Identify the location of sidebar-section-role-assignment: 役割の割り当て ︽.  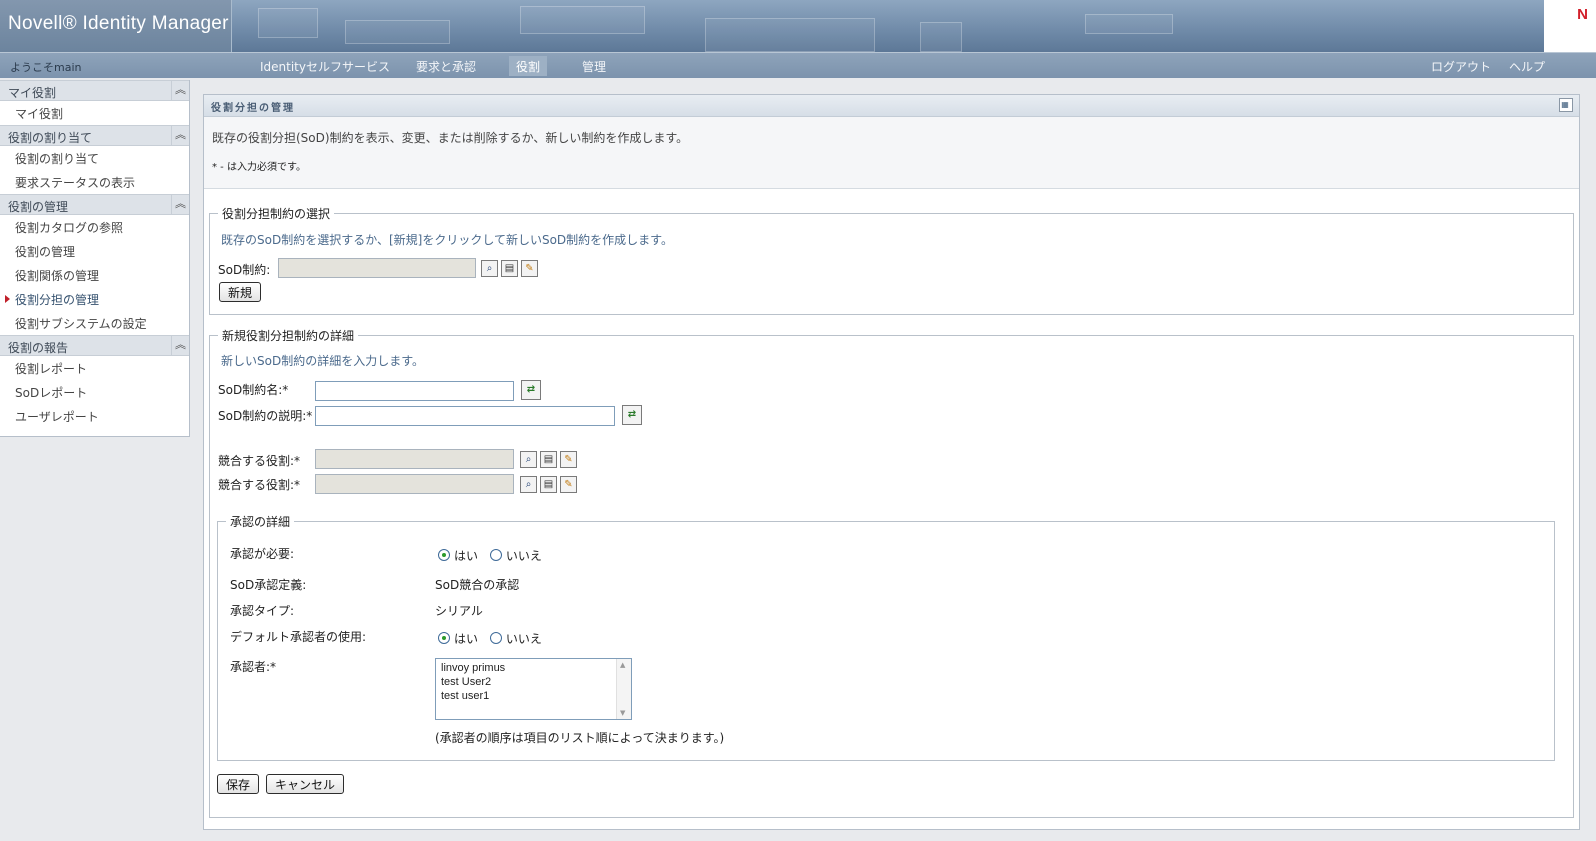
(94, 135).